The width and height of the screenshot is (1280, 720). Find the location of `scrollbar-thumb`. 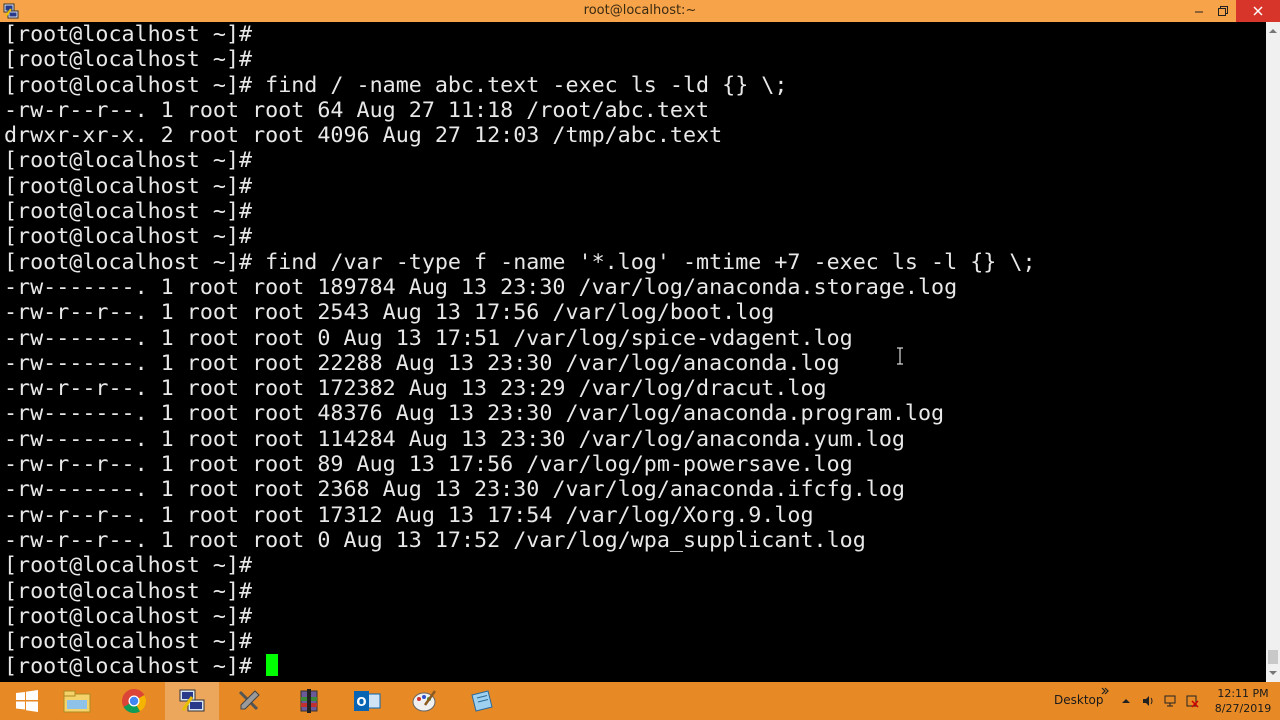

scrollbar-thumb is located at coordinates (1273, 657).